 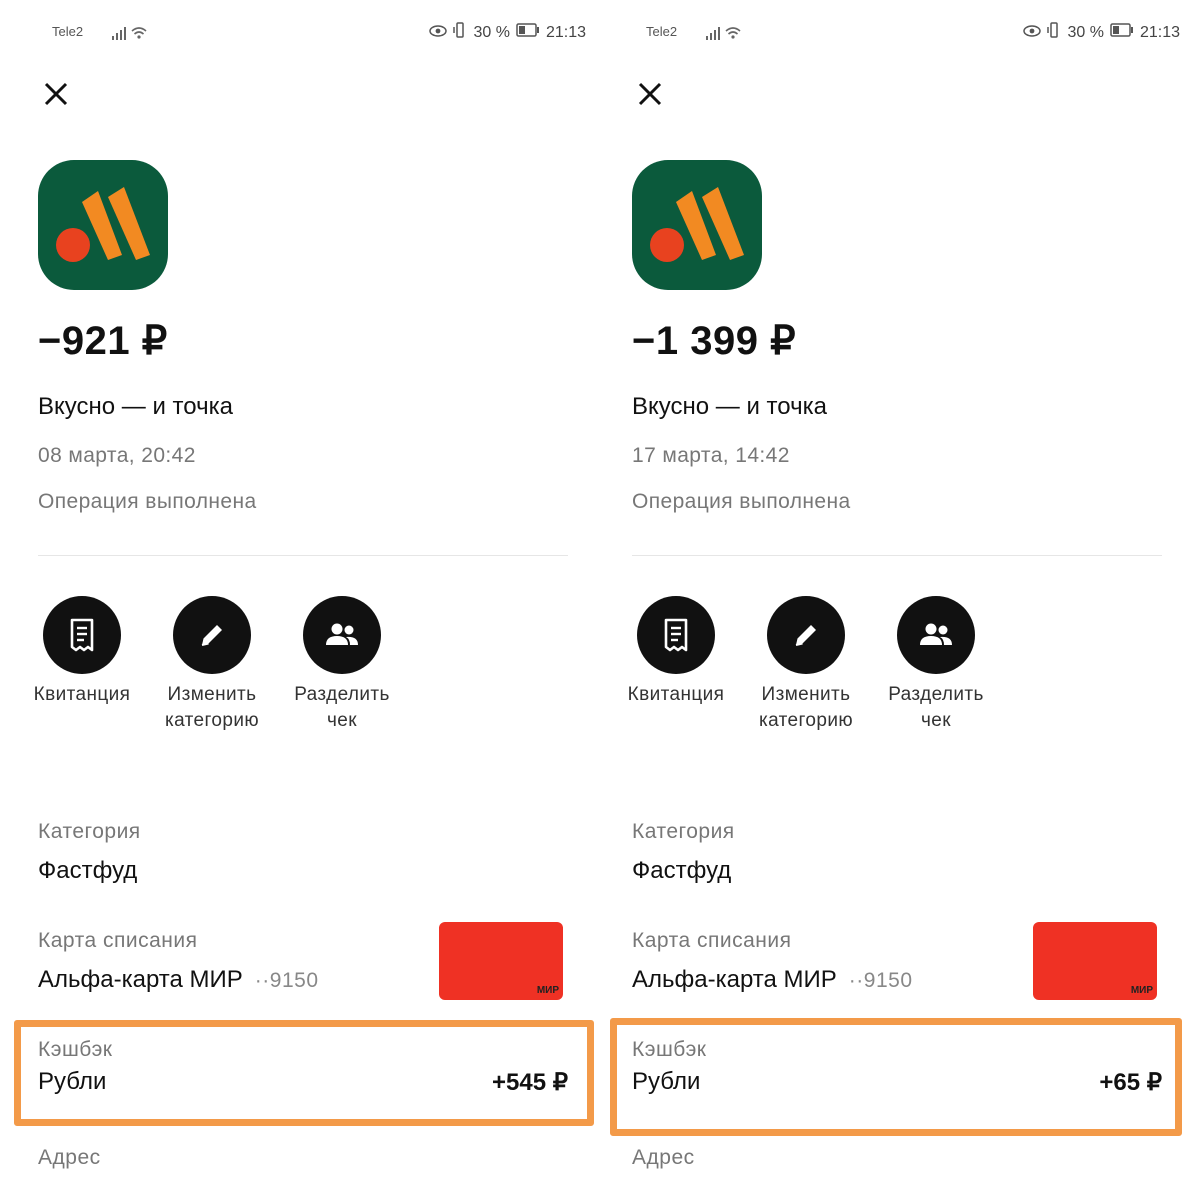 I want to click on cashback-amount: +545 ₽, so click(x=530, y=1082).